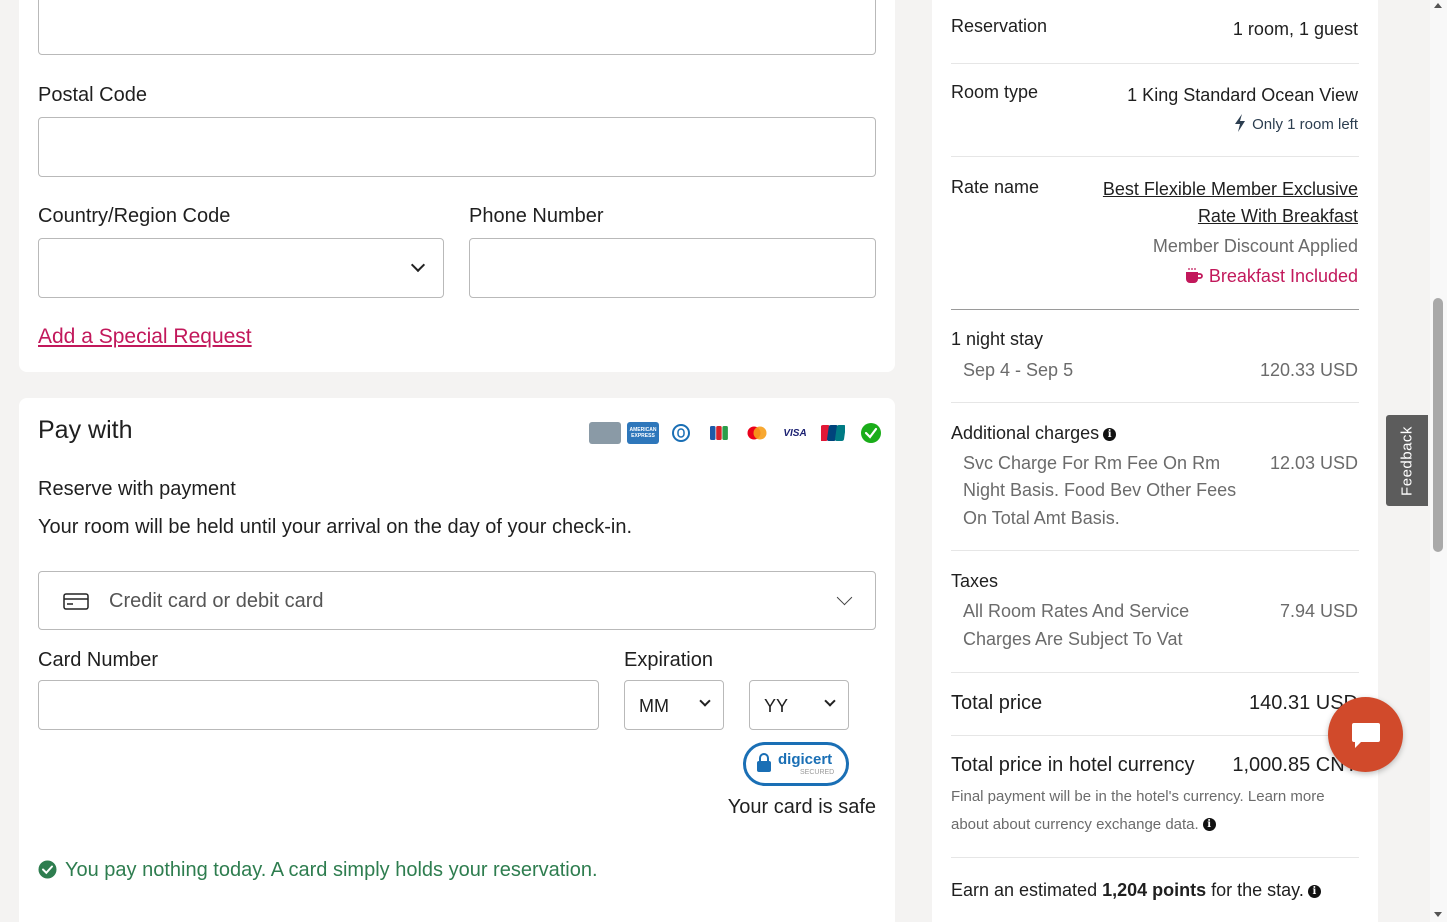 Image resolution: width=1447 pixels, height=922 pixels. Describe the element at coordinates (1041, 518) in the screenshot. I see `additional-charges-desc-3: On Total Amt Basis.` at that location.